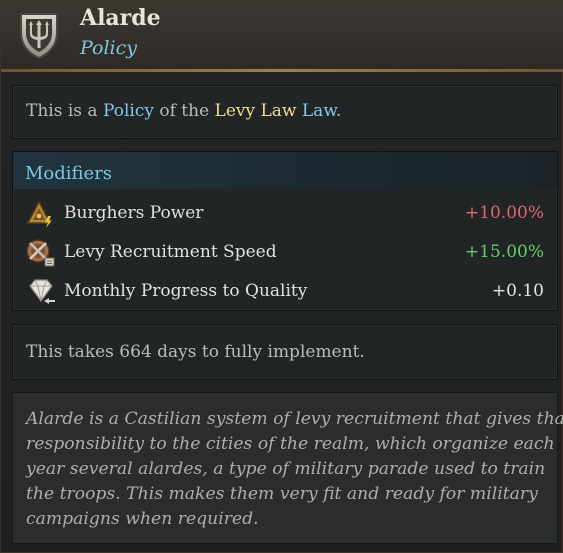  Describe the element at coordinates (40, 291) in the screenshot. I see `quality-gem-icon` at that location.